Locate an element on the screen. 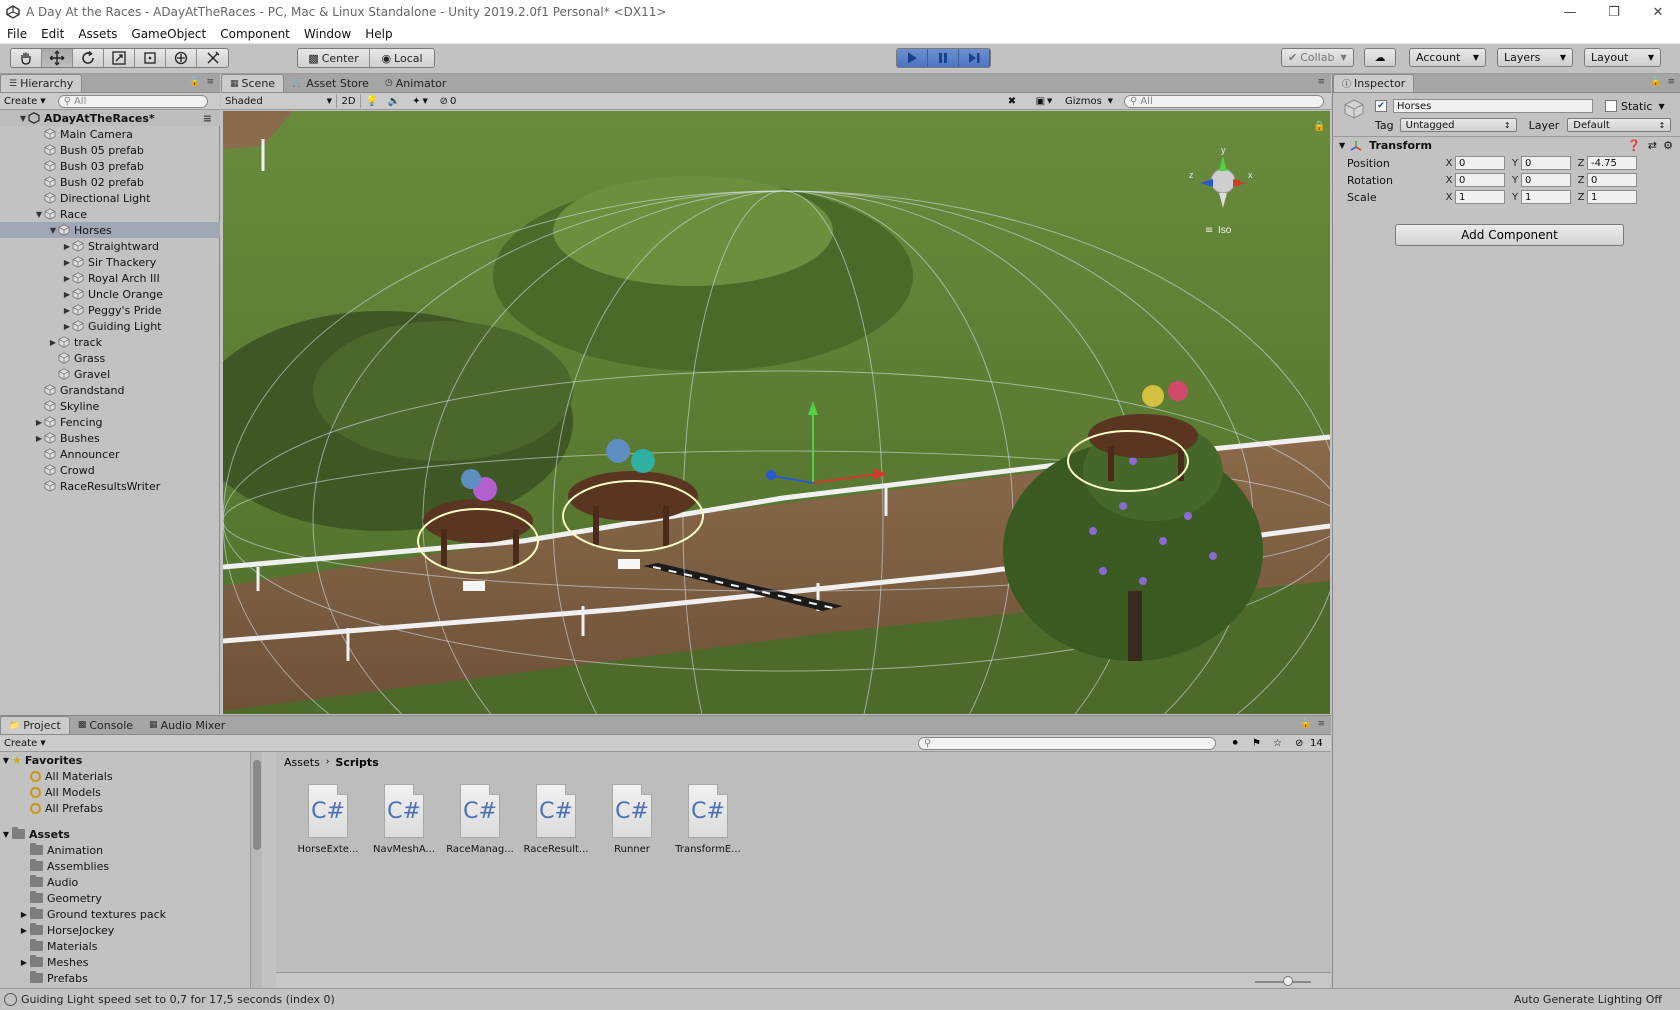 This screenshot has width=1680, height=1010. favorite-item: All Prefabs is located at coordinates (131, 808).